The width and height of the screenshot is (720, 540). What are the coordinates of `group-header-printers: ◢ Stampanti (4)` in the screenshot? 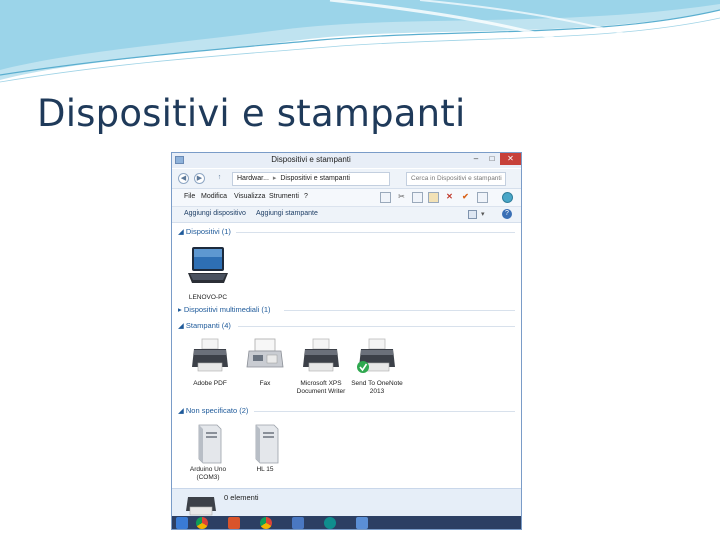 It's located at (204, 325).